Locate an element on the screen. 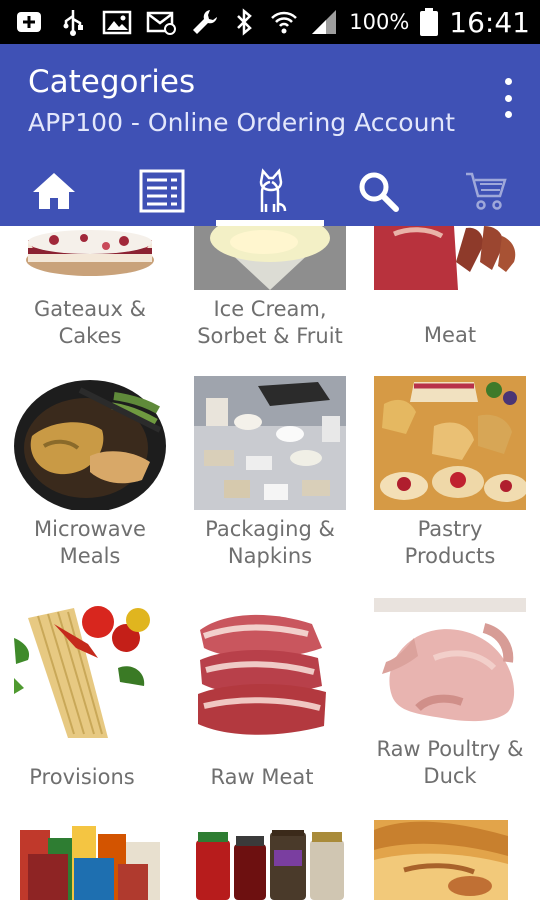  tab-list is located at coordinates (162, 191).